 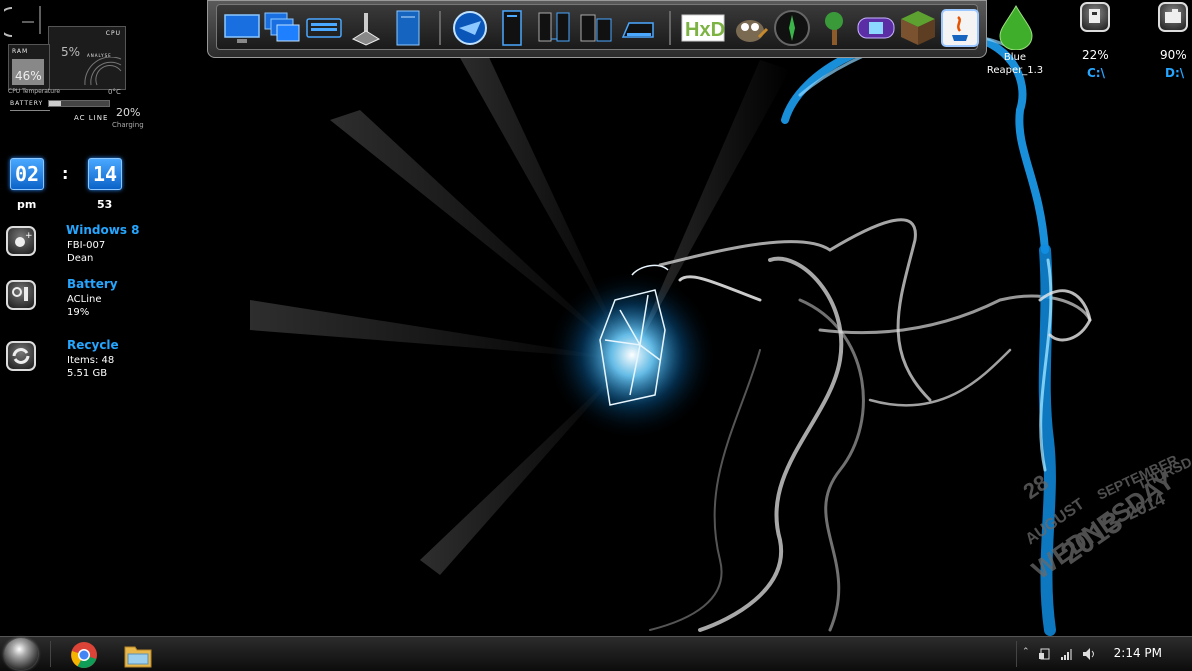 I want to click on battery-label: BATTERY, so click(x=27, y=103).